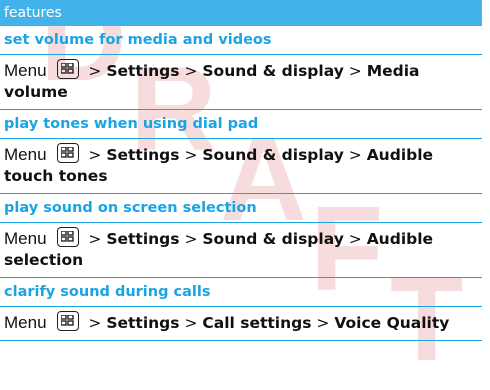 Image resolution: width=490 pixels, height=390 pixels. Describe the element at coordinates (257, 323) in the screenshot. I see `path-step: Call settings` at that location.